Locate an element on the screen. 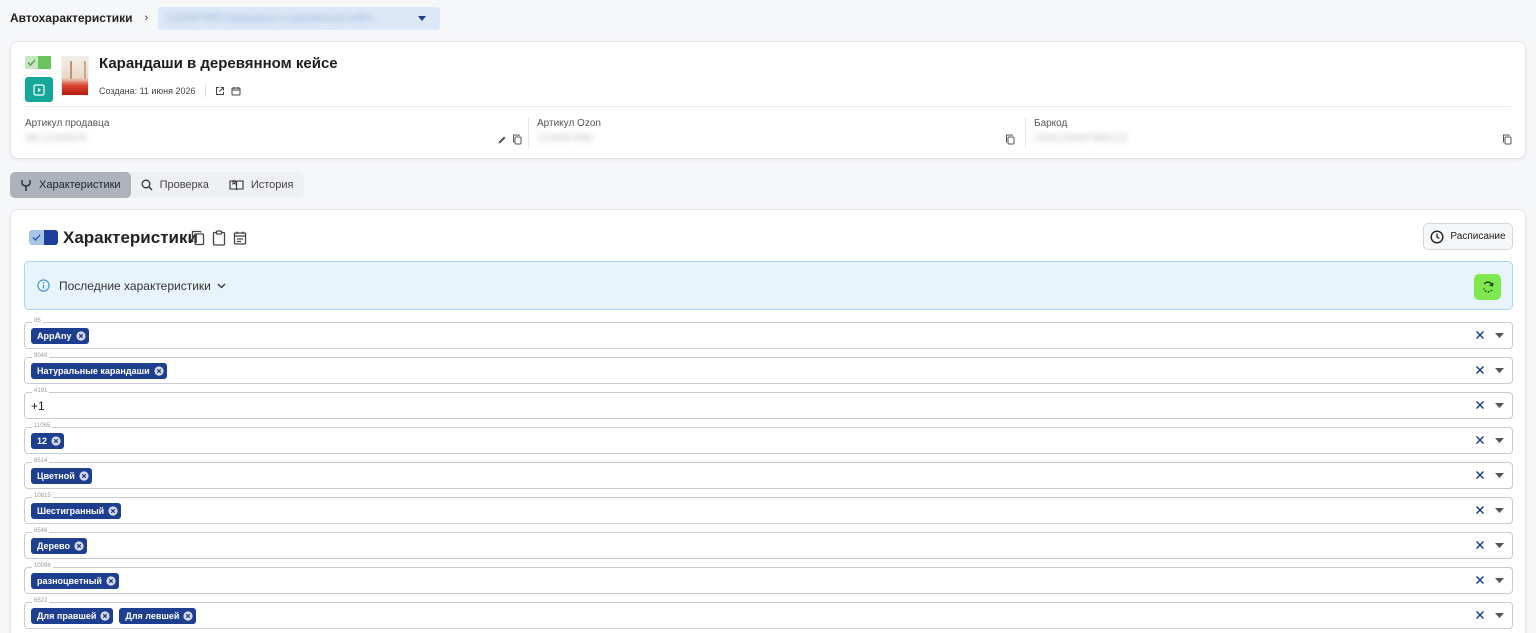 The width and height of the screenshot is (1536, 633). value-chip: Дерево is located at coordinates (59, 546).